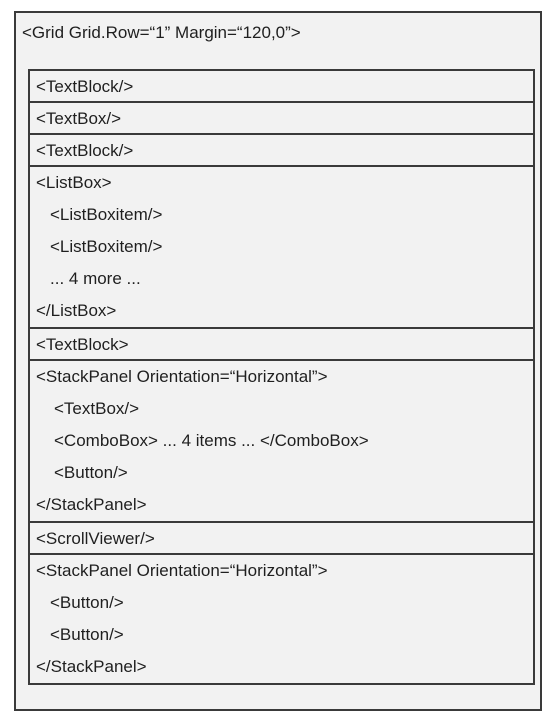  I want to click on textbox-box: <TextBox/>, so click(281, 119).